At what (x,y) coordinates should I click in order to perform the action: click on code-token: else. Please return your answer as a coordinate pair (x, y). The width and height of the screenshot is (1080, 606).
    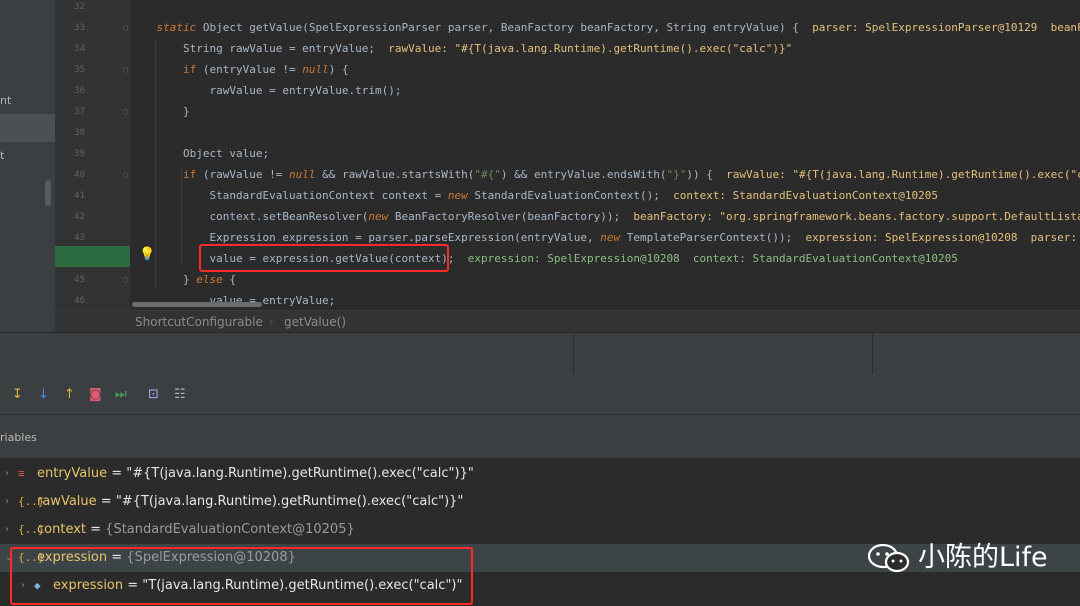
    Looking at the image, I should click on (209, 279).